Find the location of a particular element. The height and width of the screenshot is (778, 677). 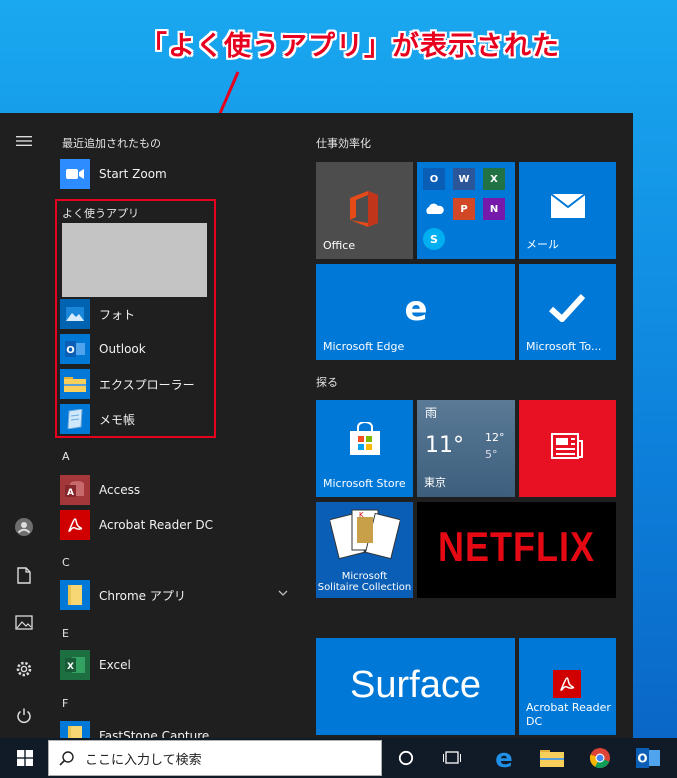

app-file-explorer: エクスプローラー is located at coordinates (178, 384).